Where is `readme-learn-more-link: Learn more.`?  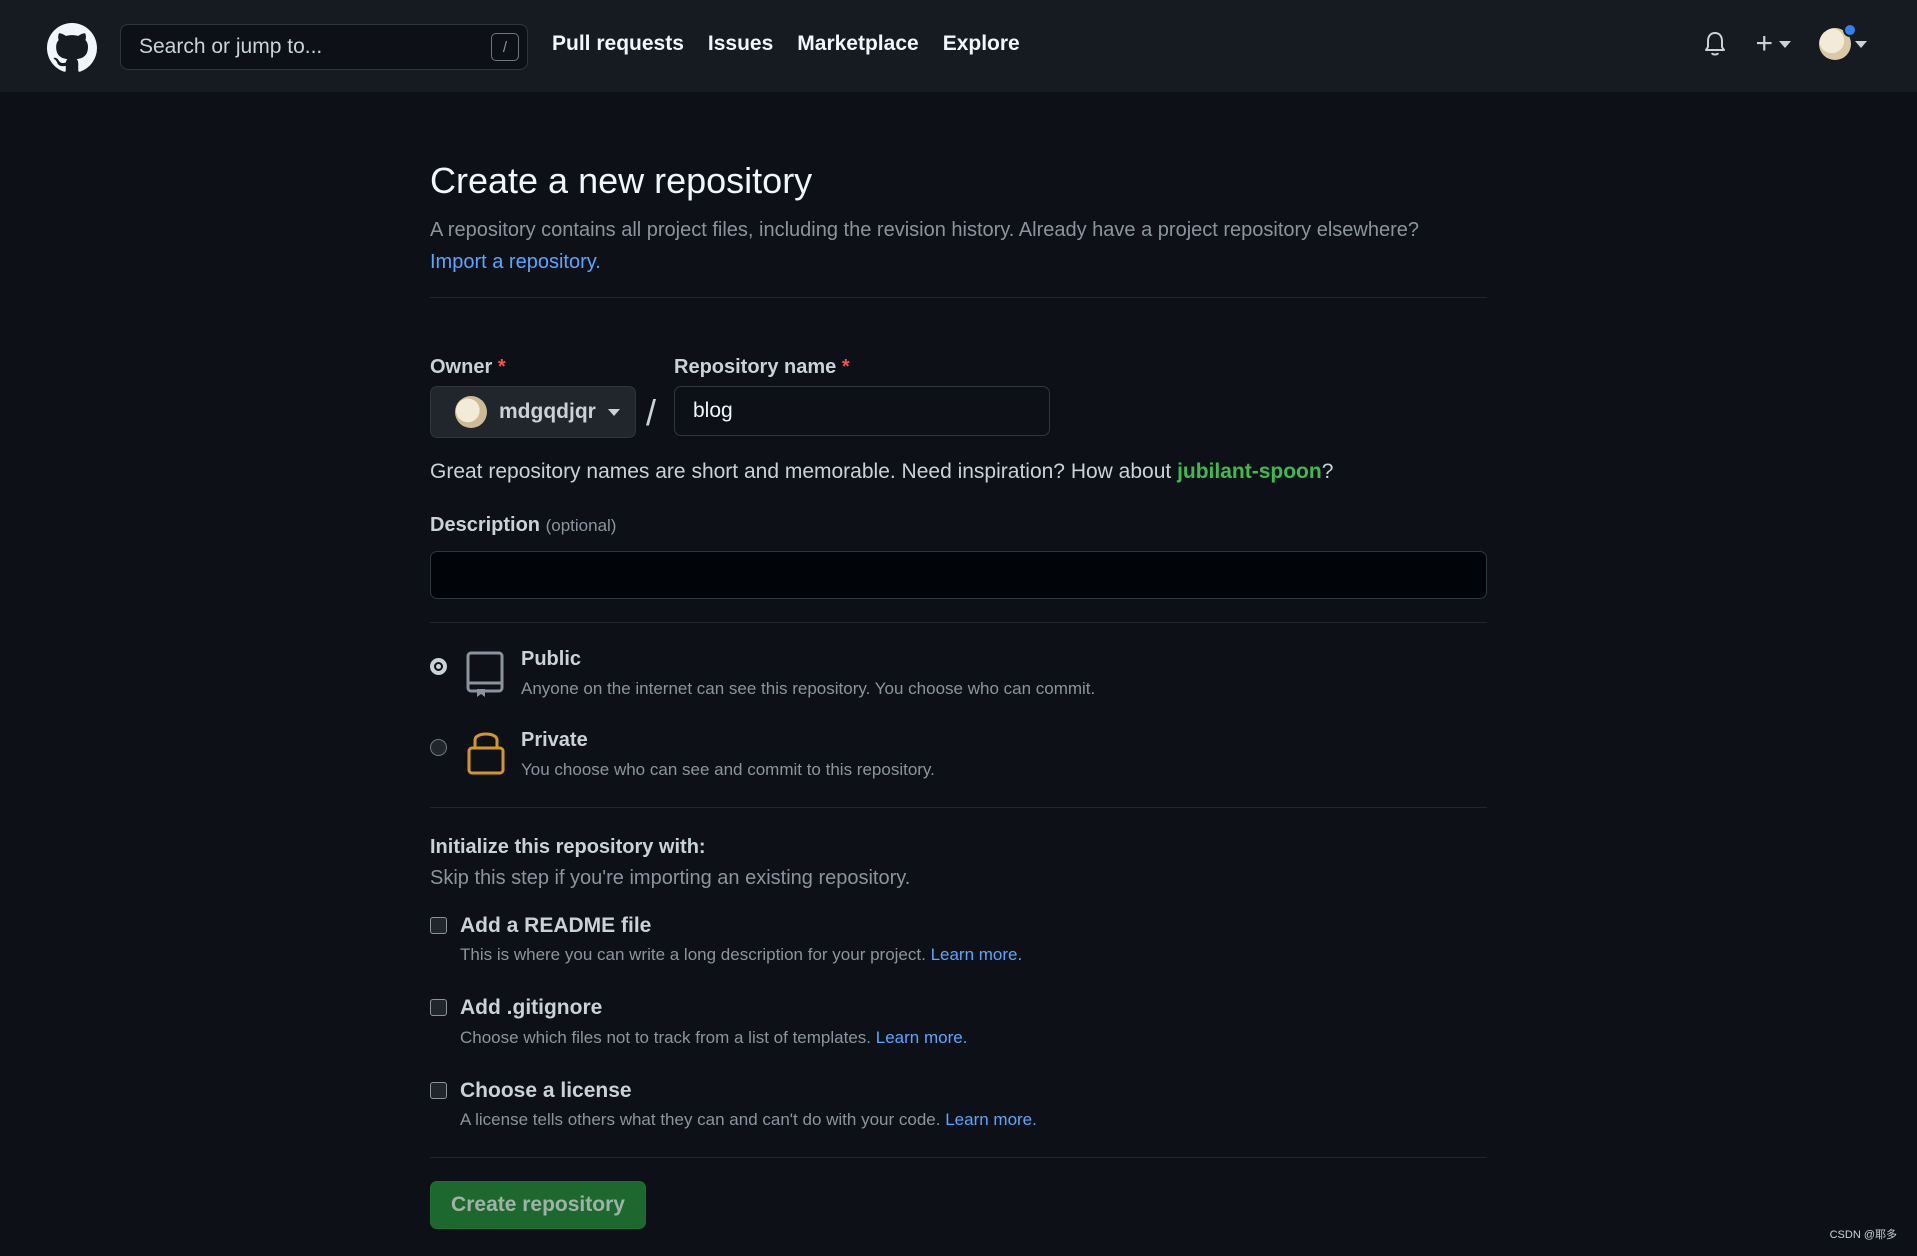 readme-learn-more-link: Learn more. is located at coordinates (977, 954).